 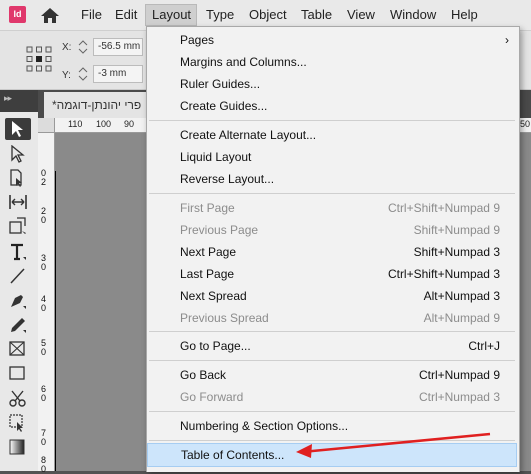 What do you see at coordinates (332, 375) in the screenshot?
I see `menu-item-go-back: Go Back Ctrl+Numpad 9` at bounding box center [332, 375].